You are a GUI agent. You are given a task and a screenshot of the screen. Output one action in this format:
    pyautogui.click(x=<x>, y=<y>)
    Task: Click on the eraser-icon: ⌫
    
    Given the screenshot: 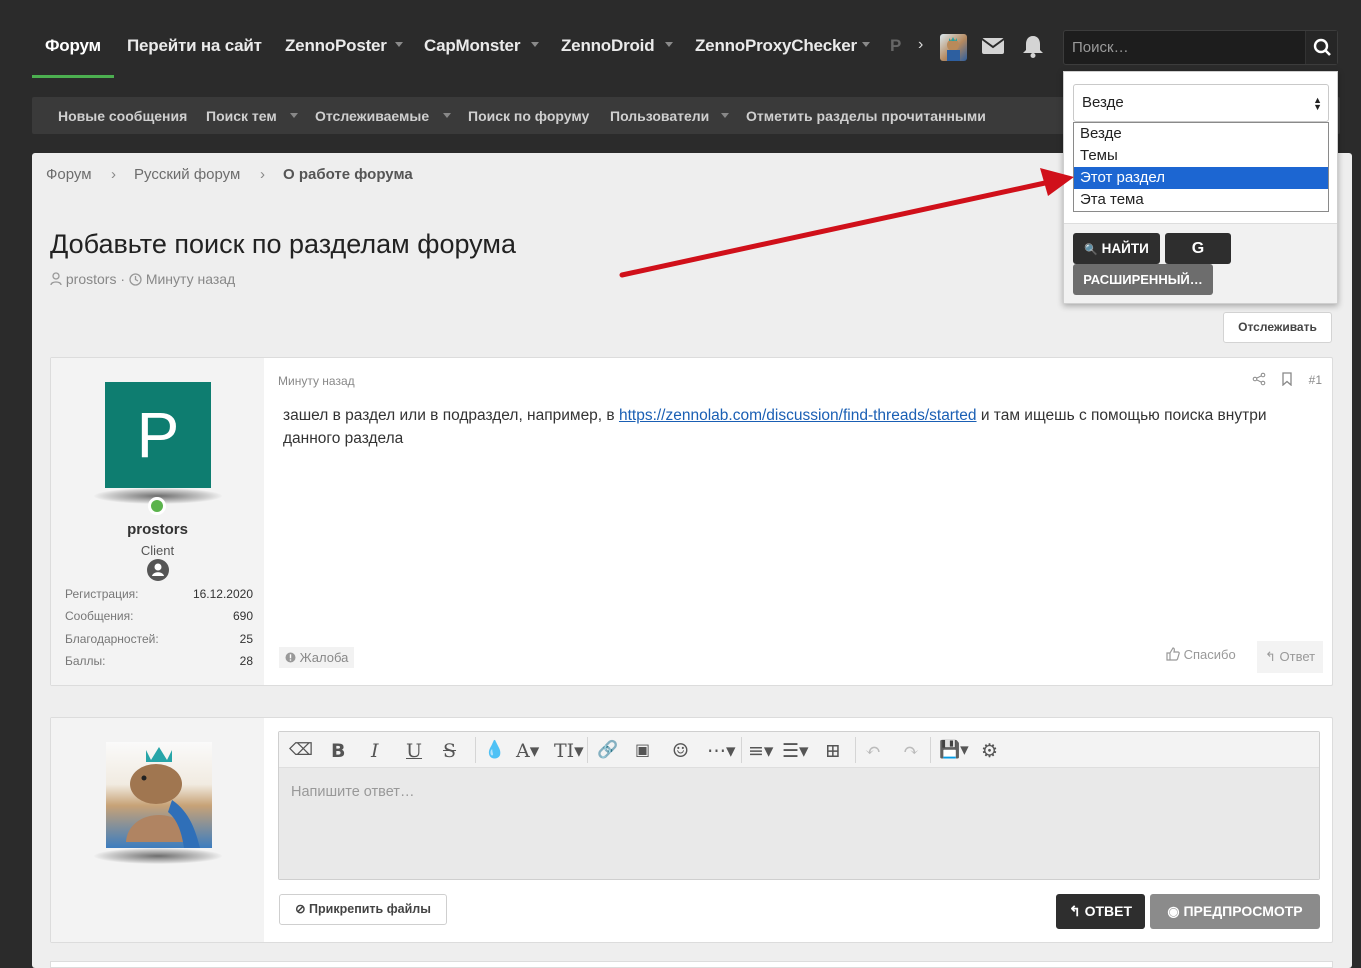 What is the action you would take?
    pyautogui.click(x=301, y=750)
    